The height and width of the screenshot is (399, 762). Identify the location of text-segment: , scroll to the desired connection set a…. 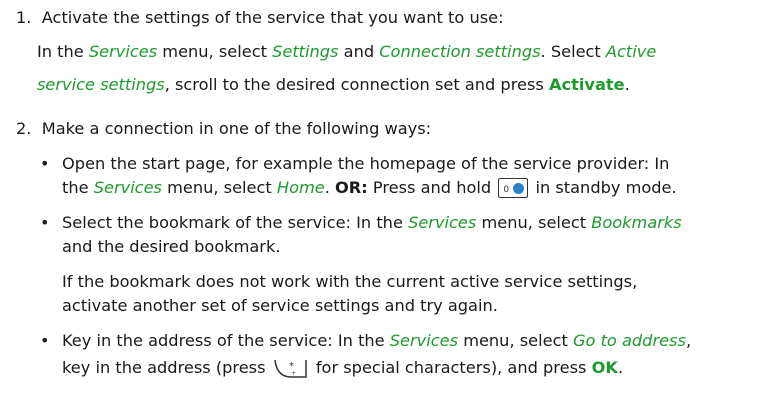
(356, 84).